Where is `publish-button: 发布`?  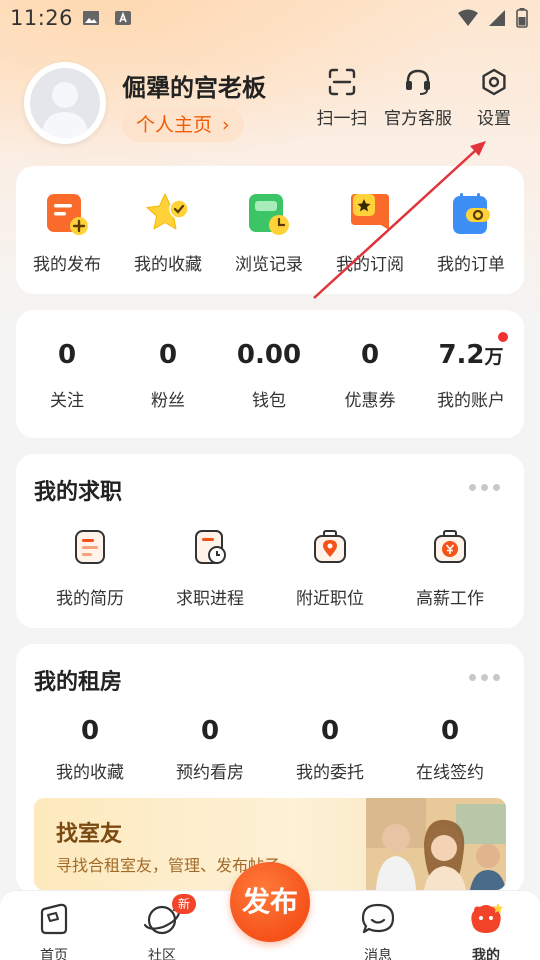 publish-button: 发布 is located at coordinates (270, 902).